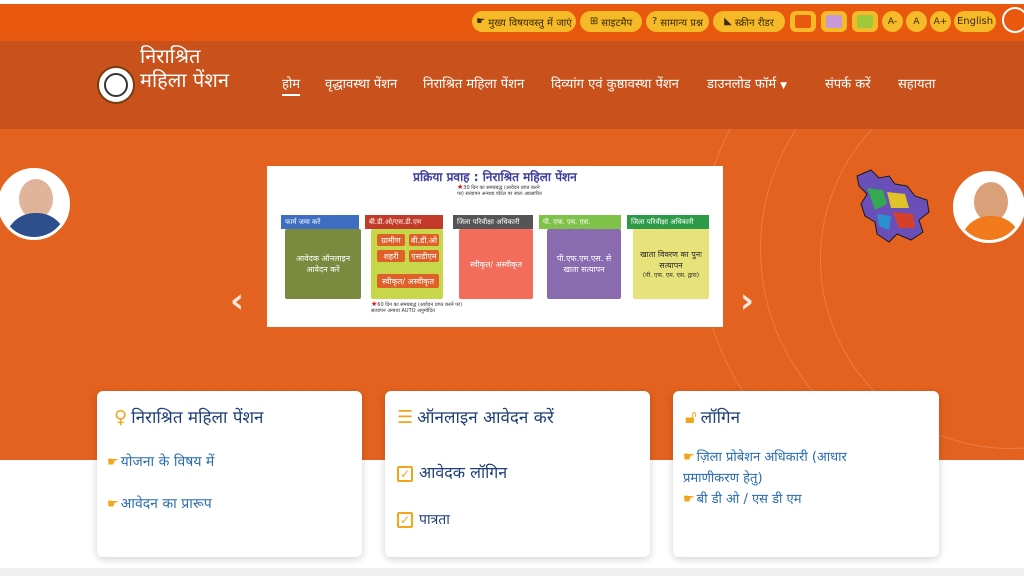 This screenshot has width=1024, height=576. I want to click on form-icon: ☰, so click(405, 417).